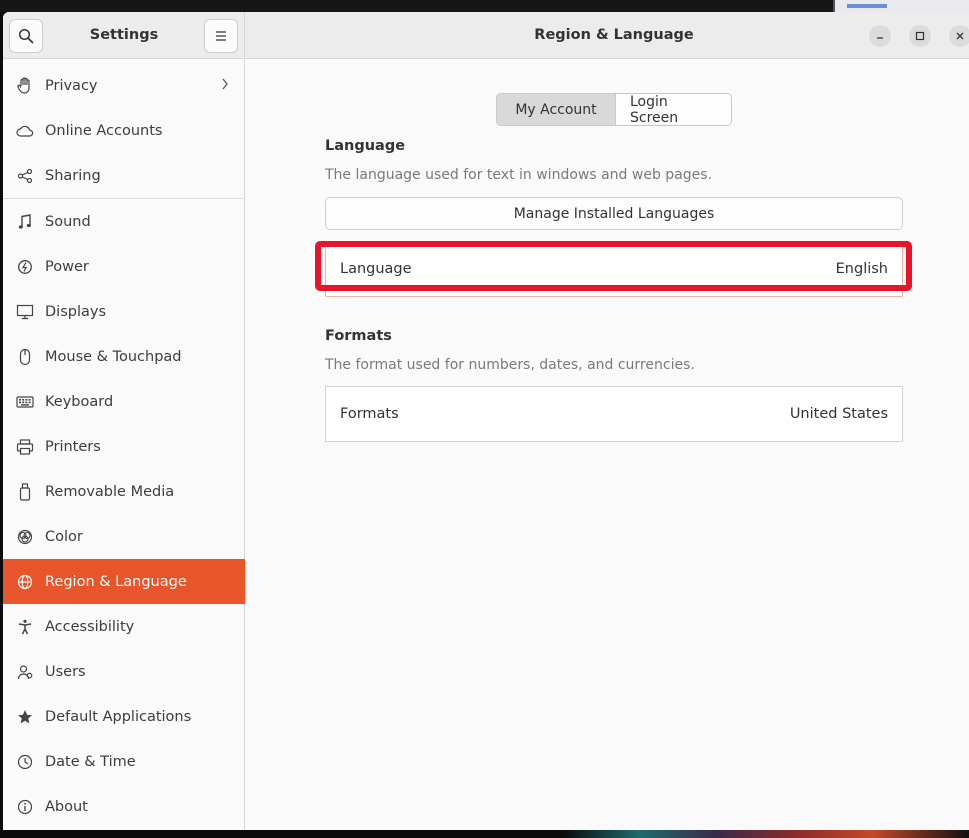 The width and height of the screenshot is (969, 838). Describe the element at coordinates (556, 109) in the screenshot. I see `tab-my-account: My Account` at that location.